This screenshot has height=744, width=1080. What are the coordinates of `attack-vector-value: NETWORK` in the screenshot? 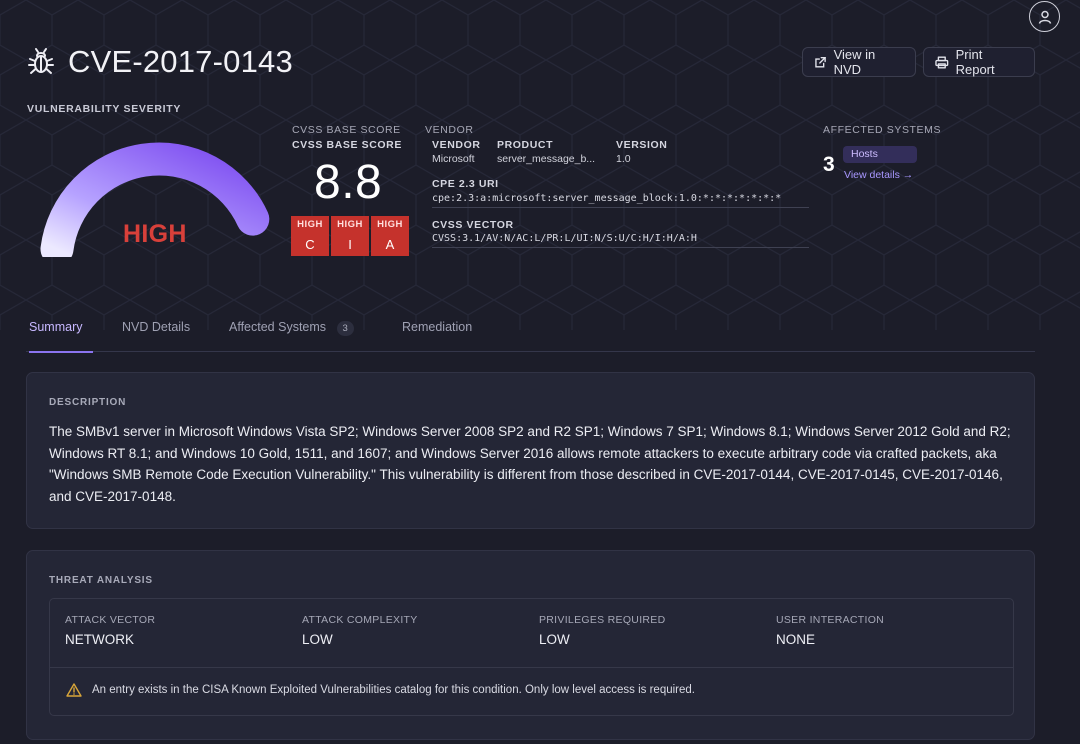 It's located at (99, 639).